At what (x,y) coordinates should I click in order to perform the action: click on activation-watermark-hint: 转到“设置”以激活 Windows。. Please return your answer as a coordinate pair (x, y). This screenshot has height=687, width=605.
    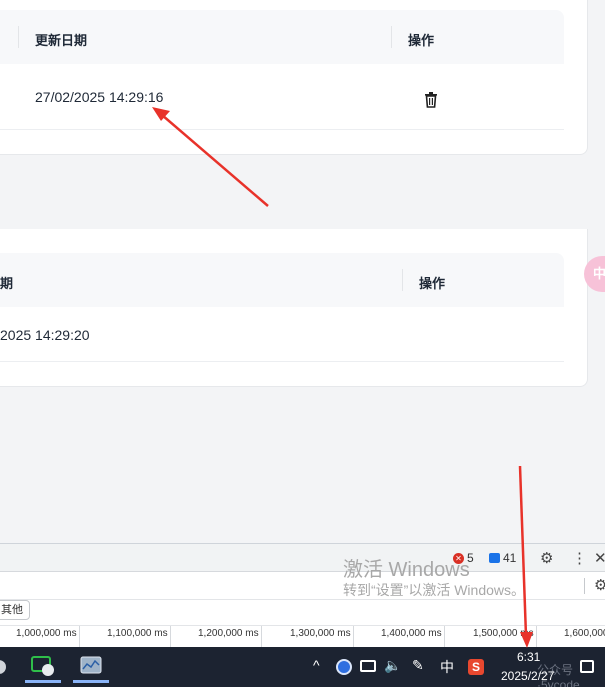
    Looking at the image, I should click on (434, 590).